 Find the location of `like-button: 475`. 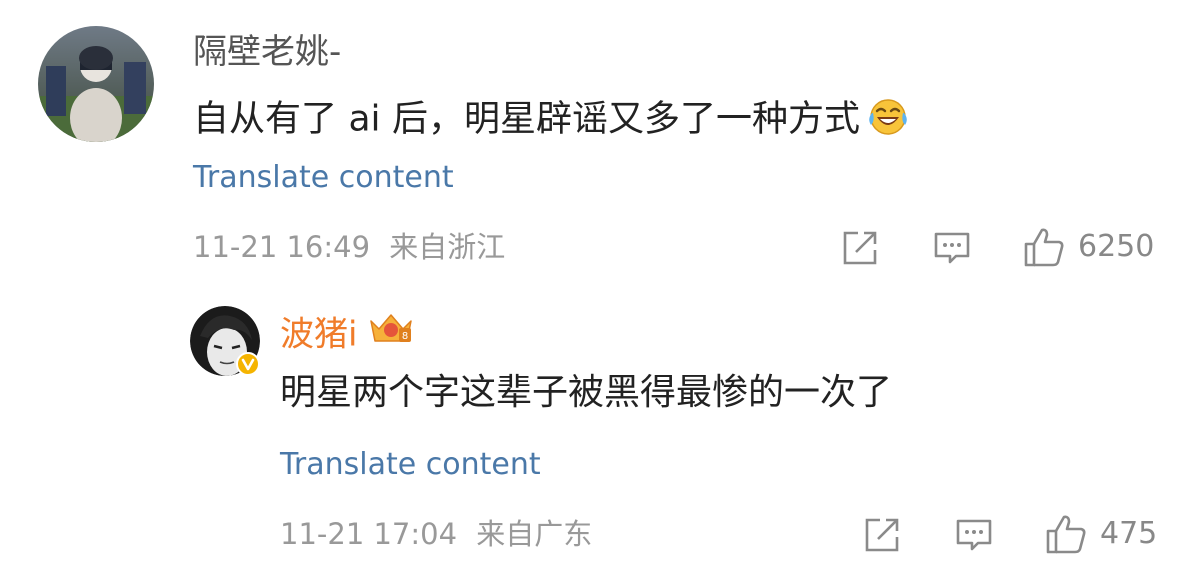

like-button: 475 is located at coordinates (1100, 534).